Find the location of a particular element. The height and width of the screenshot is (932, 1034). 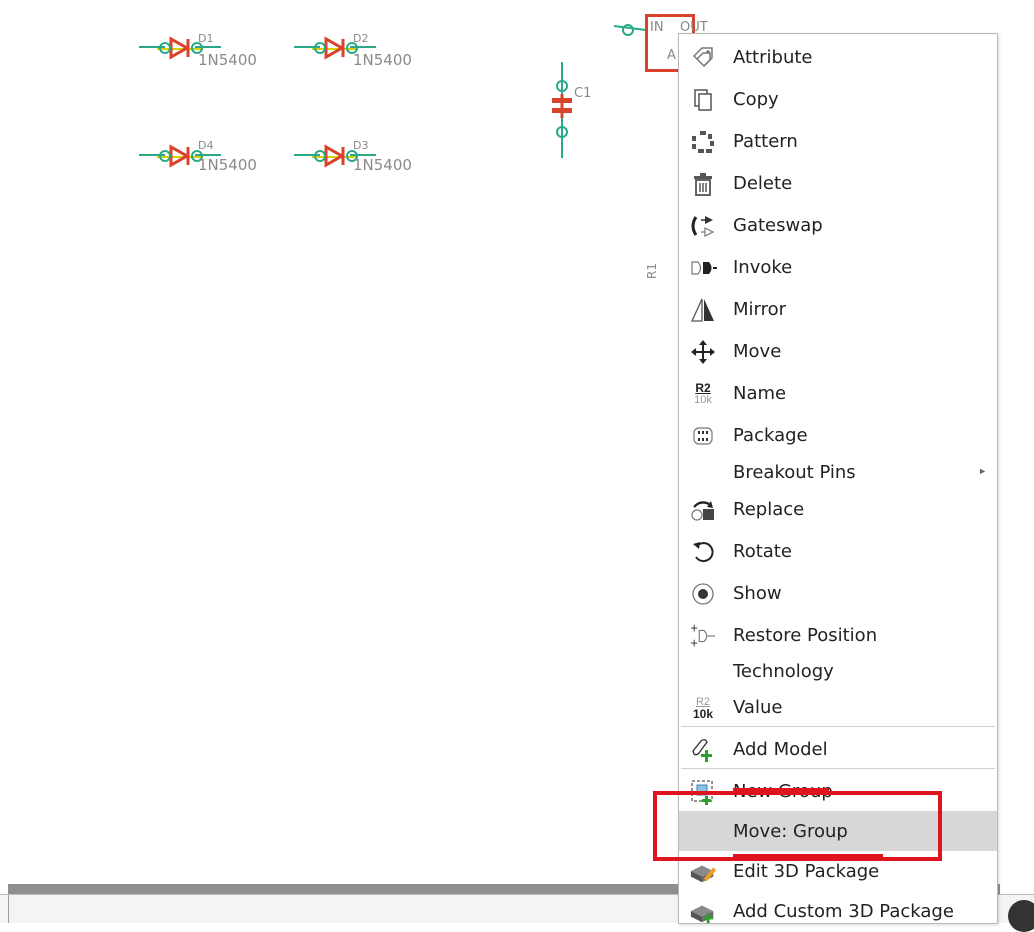

menu-item-breakout-pins-label: Breakout Pins is located at coordinates (794, 472).